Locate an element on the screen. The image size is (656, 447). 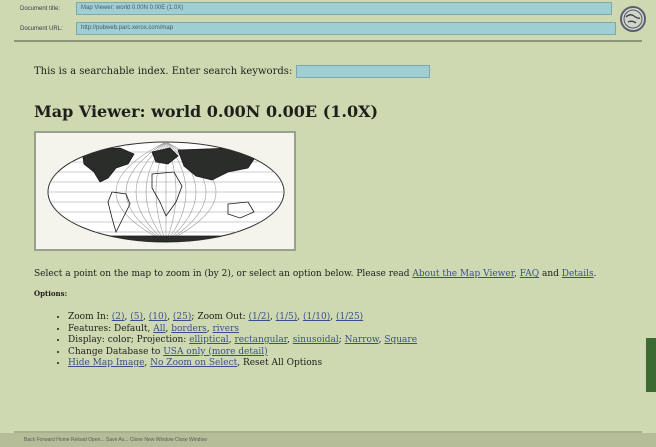
header-divider is located at coordinates (328, 41).